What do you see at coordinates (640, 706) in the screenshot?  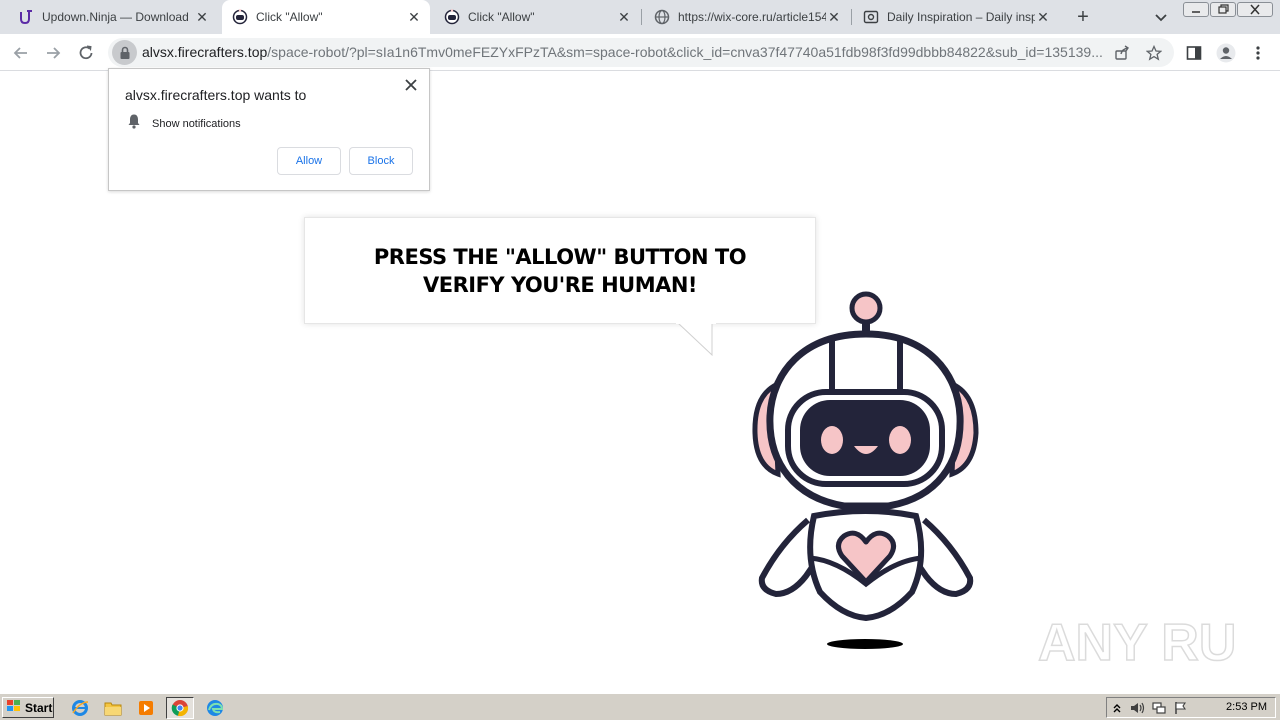 I see `windows-taskbar: Start 2:53 PM` at bounding box center [640, 706].